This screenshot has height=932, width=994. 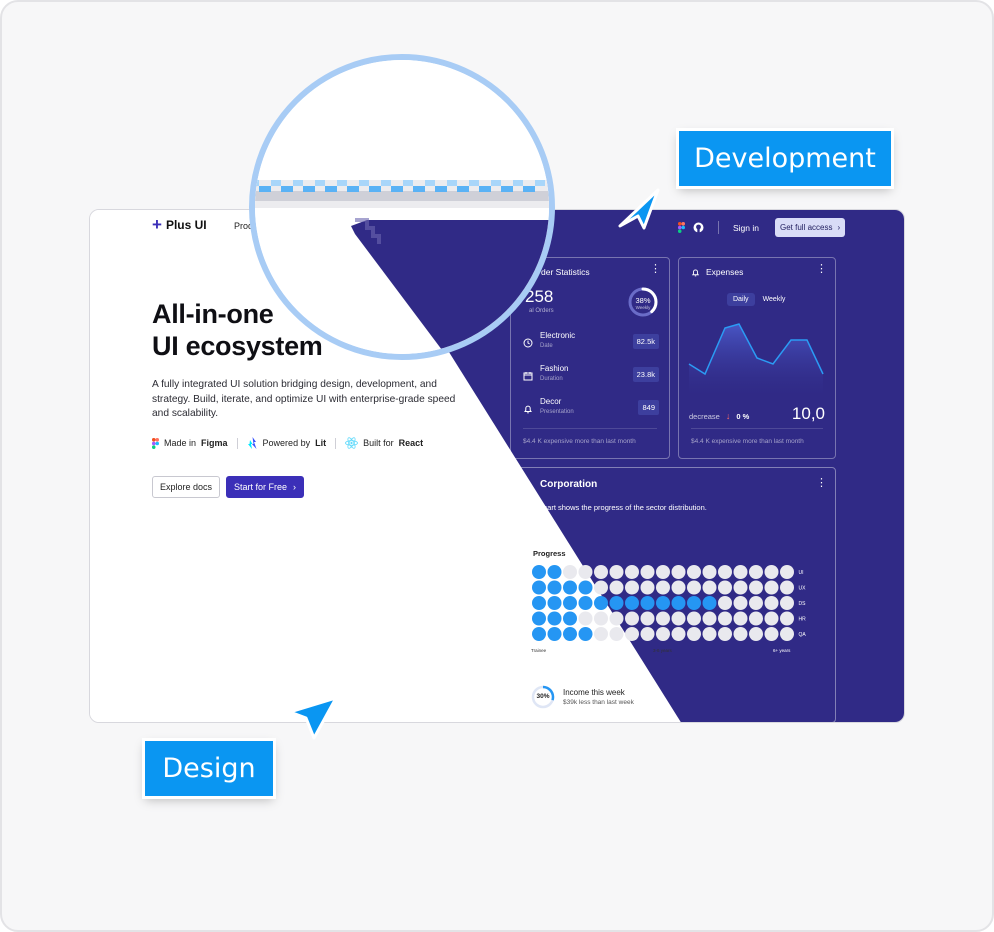 What do you see at coordinates (782, 650) in the screenshot?
I see `axis-label-senior: 6+ years` at bounding box center [782, 650].